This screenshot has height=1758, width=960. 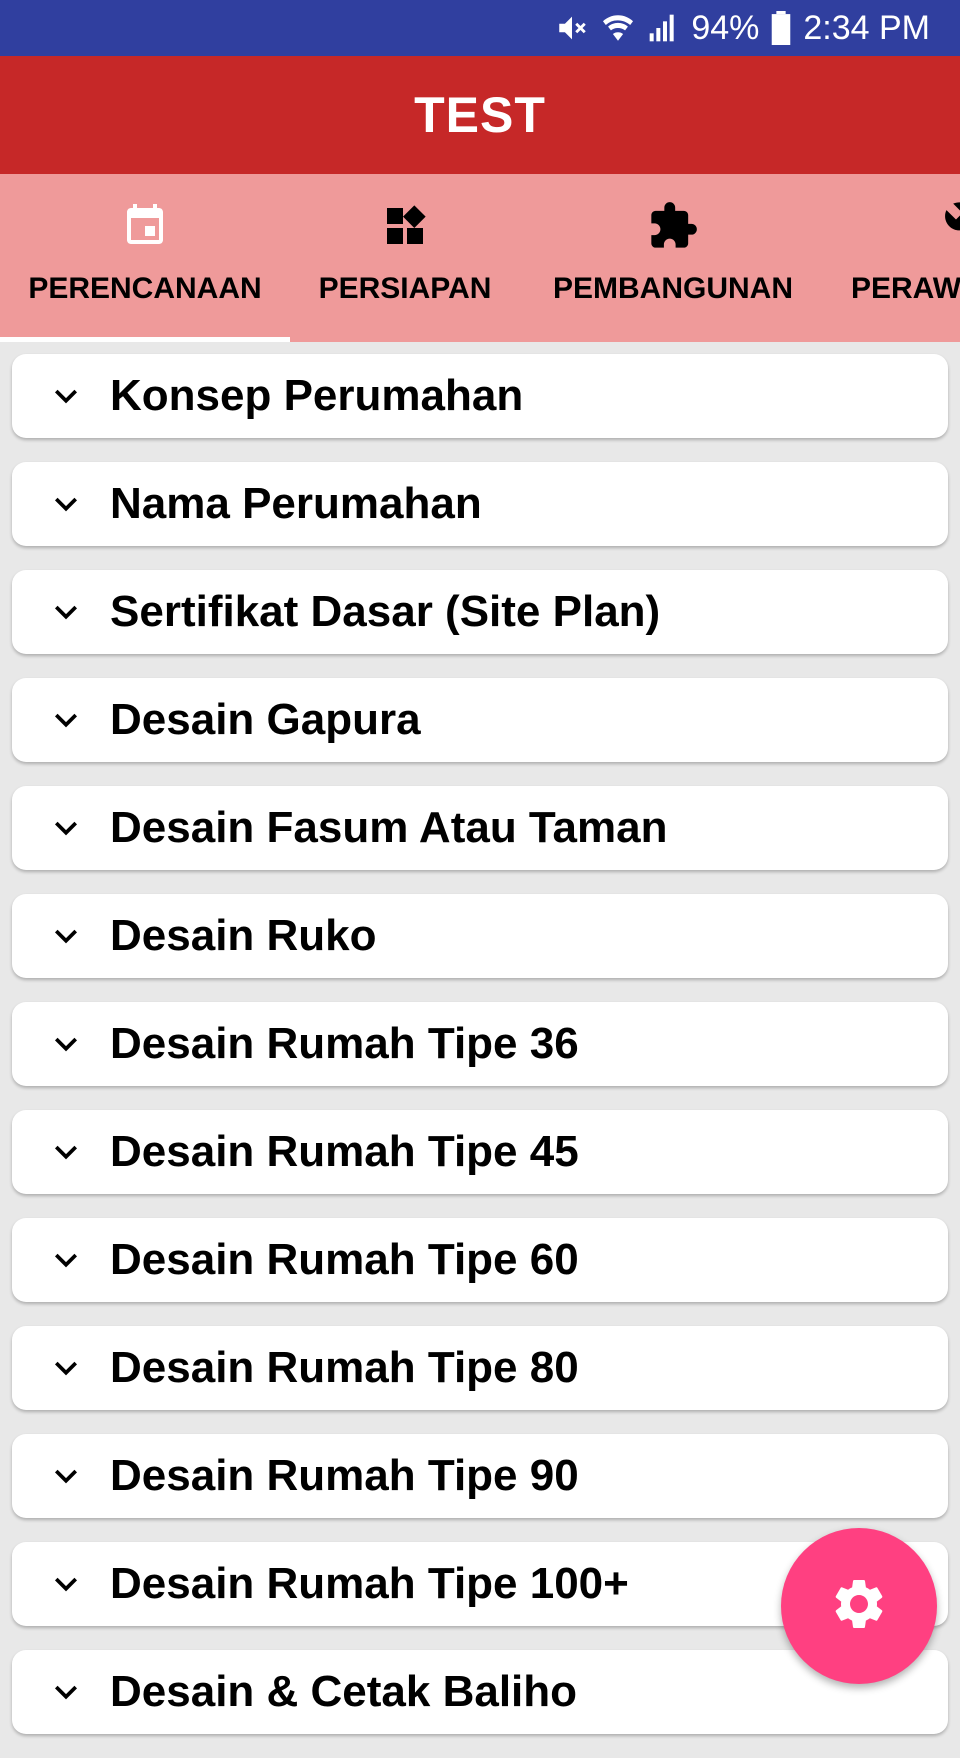 I want to click on widgets-icon, so click(x=405, y=226).